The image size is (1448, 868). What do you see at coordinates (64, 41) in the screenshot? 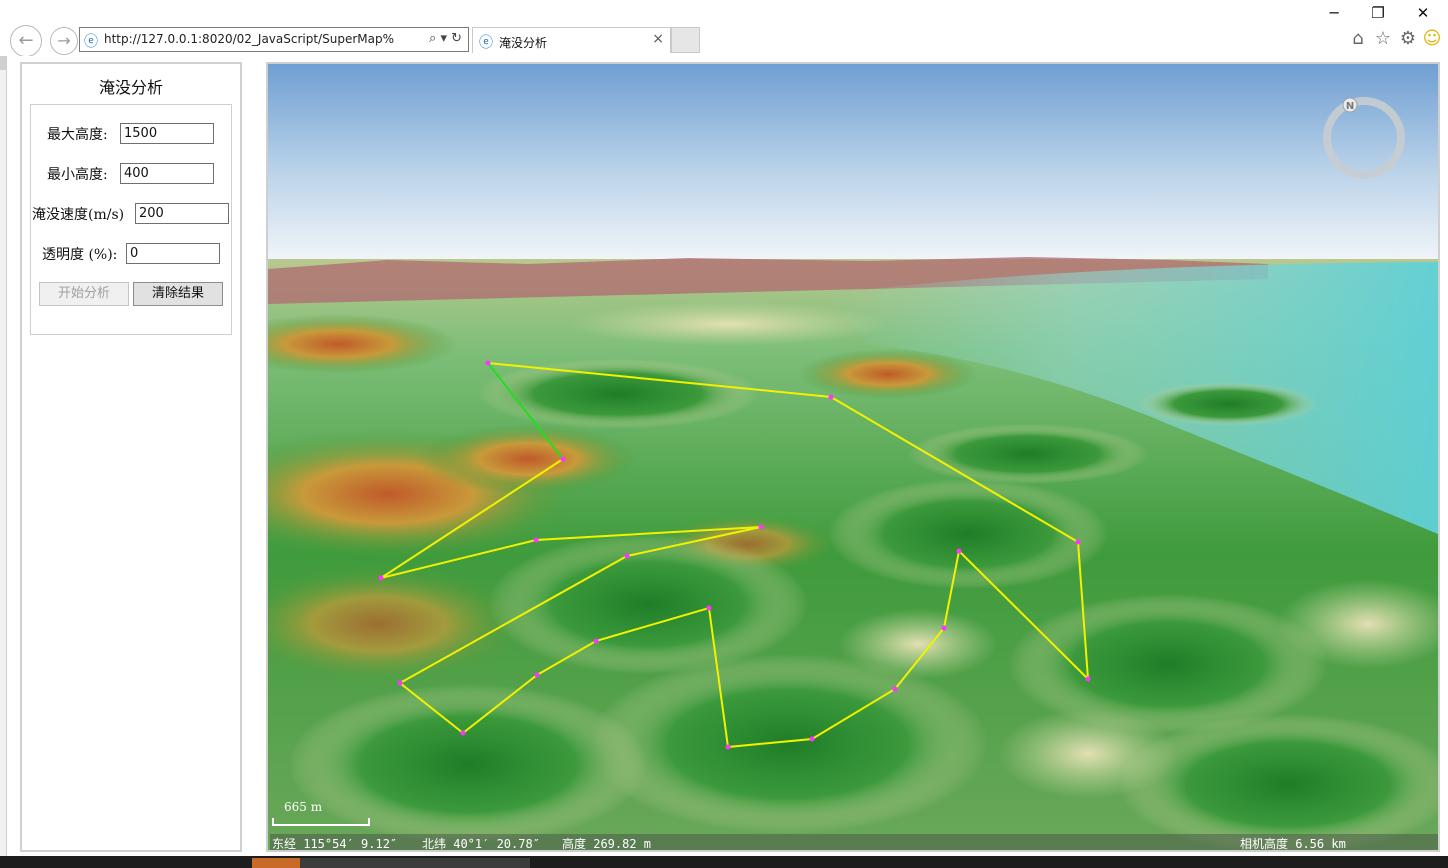
I see `forward-icon: →` at bounding box center [64, 41].